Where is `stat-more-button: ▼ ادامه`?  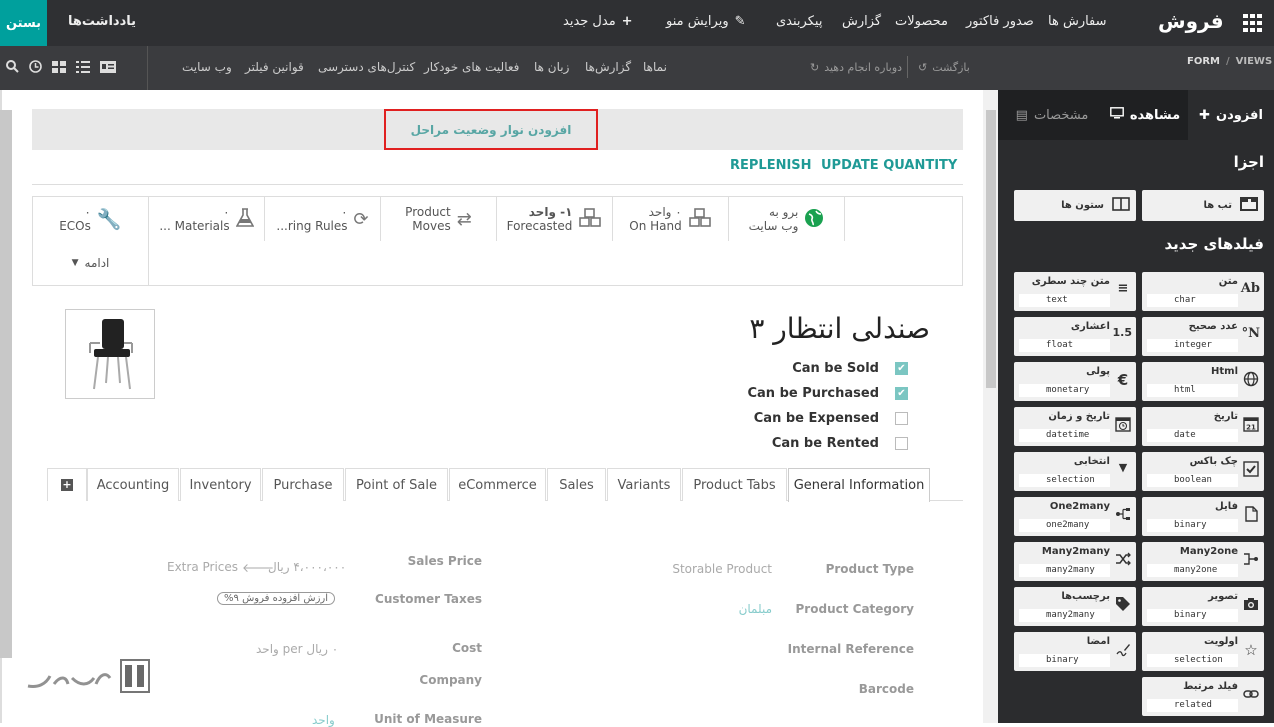 stat-more-button: ▼ ادامه is located at coordinates (91, 263).